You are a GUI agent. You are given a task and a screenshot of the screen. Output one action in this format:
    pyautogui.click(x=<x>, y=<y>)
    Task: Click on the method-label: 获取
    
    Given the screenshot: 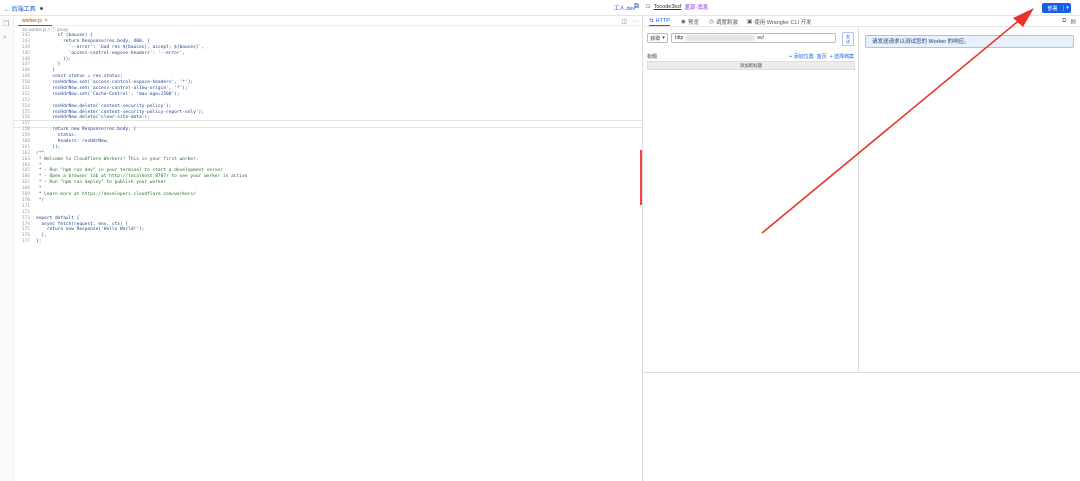 What is the action you would take?
    pyautogui.click(x=655, y=38)
    